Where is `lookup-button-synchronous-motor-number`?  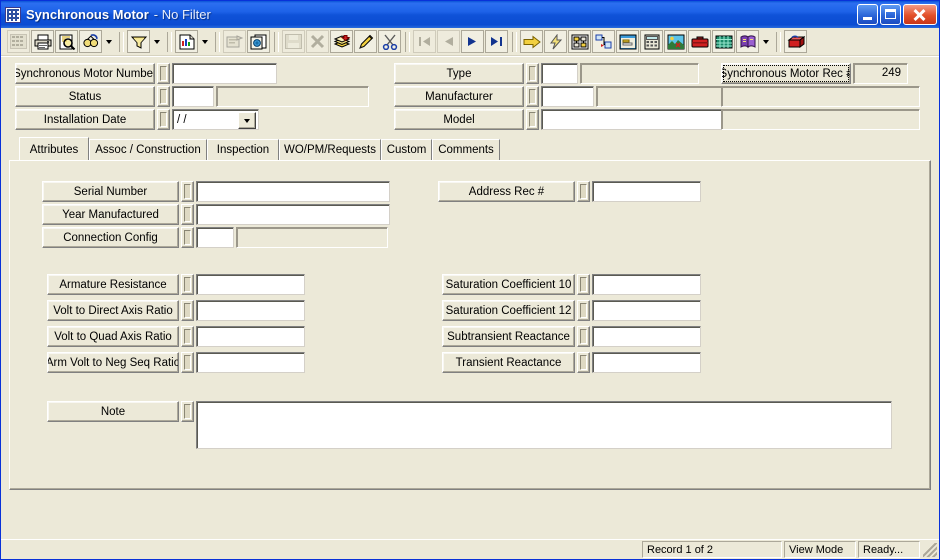
lookup-button-synchronous-motor-number is located at coordinates (163, 73).